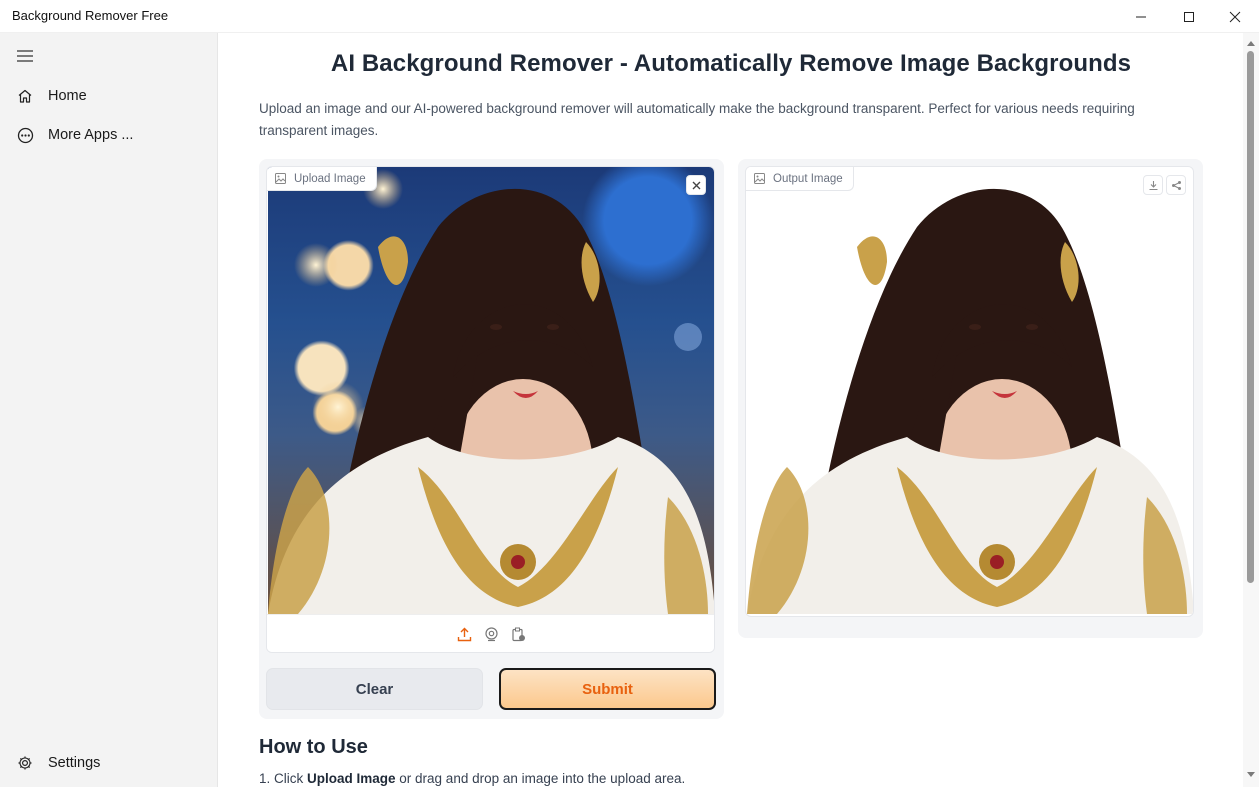 This screenshot has height=787, width=1259. I want to click on vertical-scrollbar, so click(1251, 410).